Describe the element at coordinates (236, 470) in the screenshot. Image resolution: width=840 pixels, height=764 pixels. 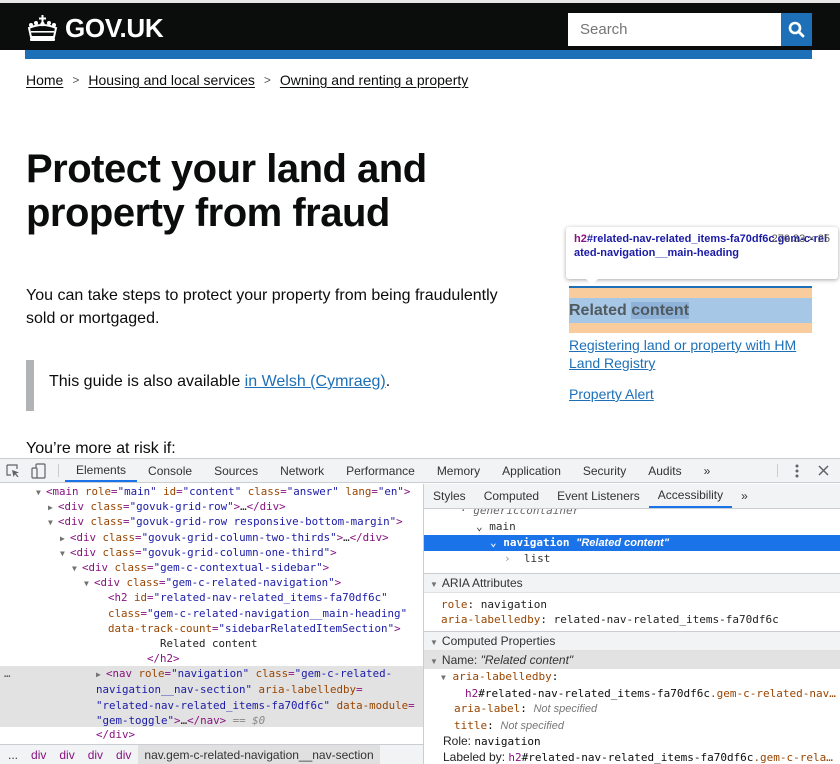
I see `tab-sources: Sources` at that location.